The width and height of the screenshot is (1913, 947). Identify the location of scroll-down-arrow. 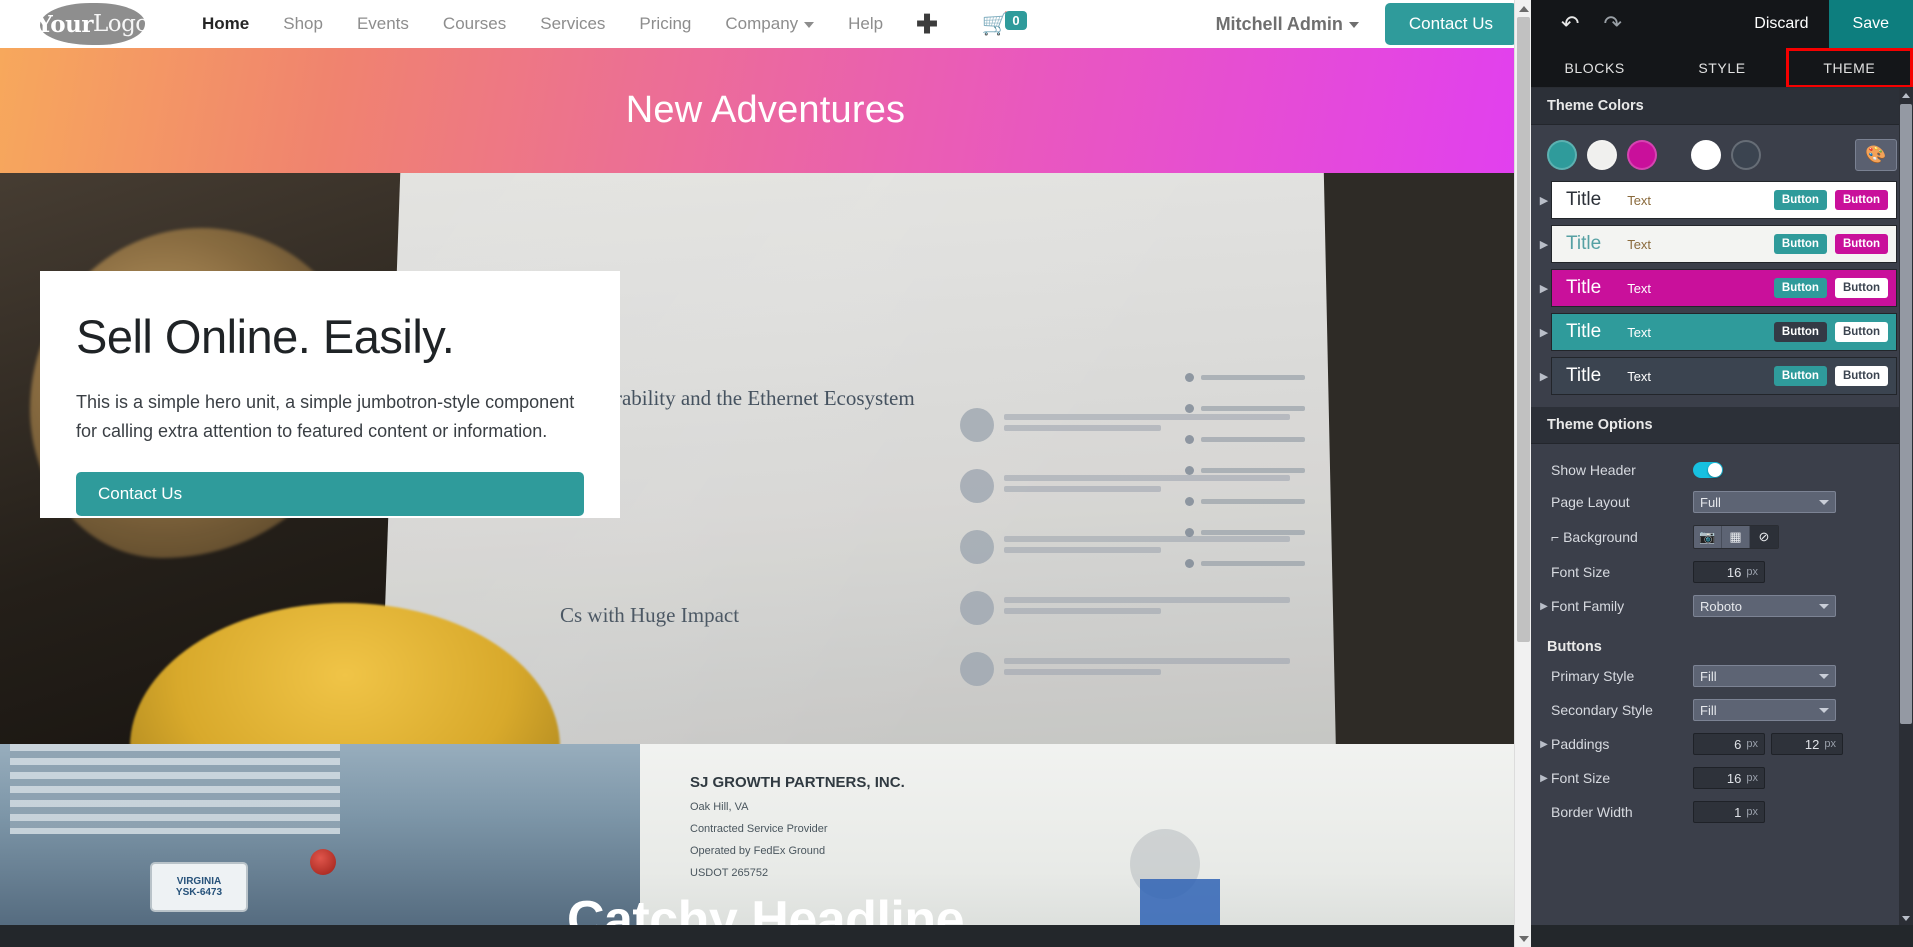
(1523, 938).